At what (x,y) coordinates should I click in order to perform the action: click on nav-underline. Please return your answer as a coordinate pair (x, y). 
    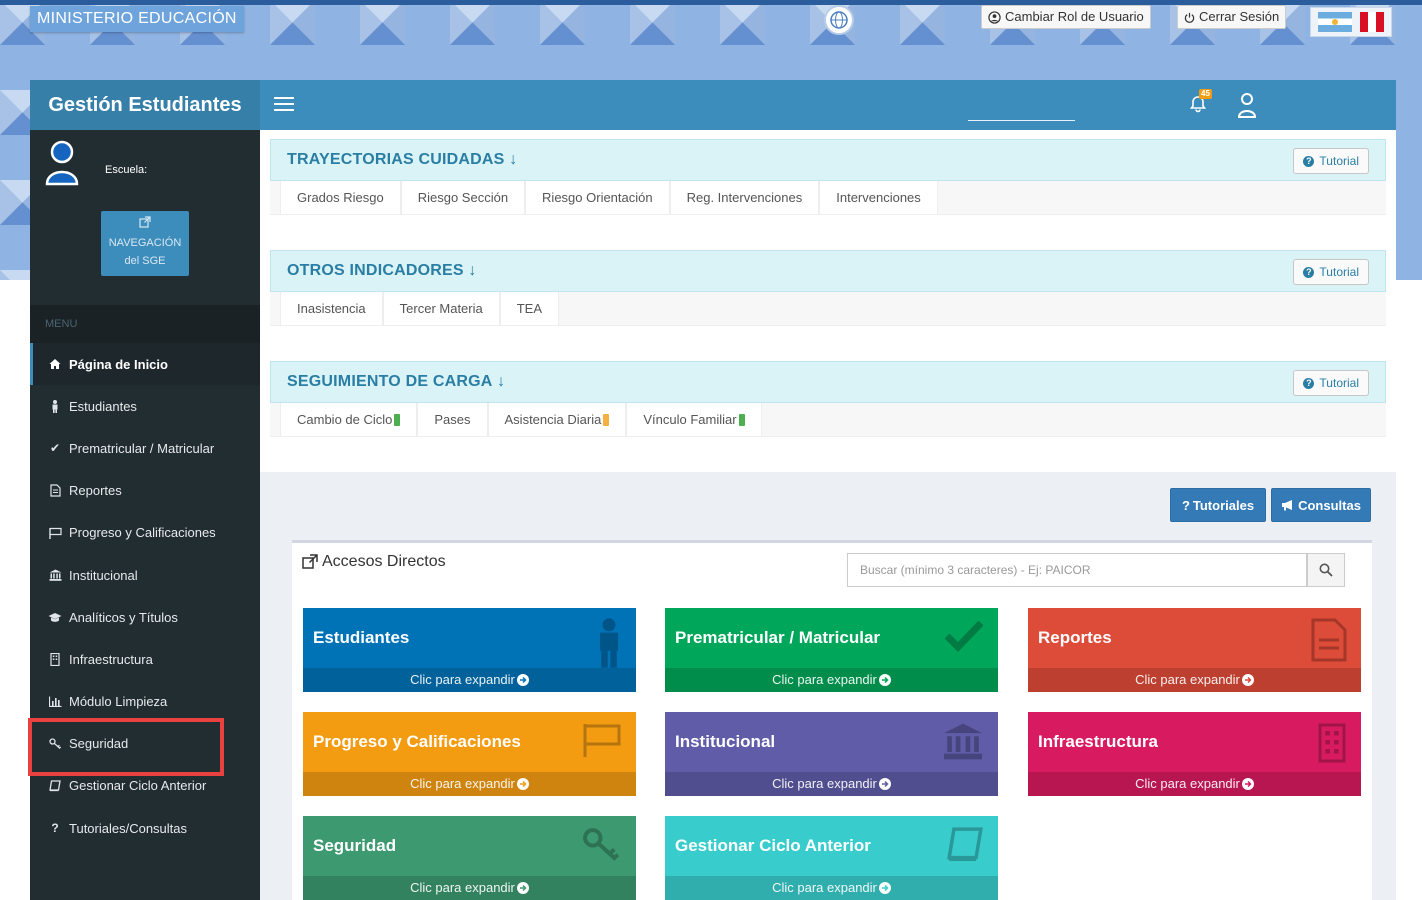
    Looking at the image, I should click on (1021, 120).